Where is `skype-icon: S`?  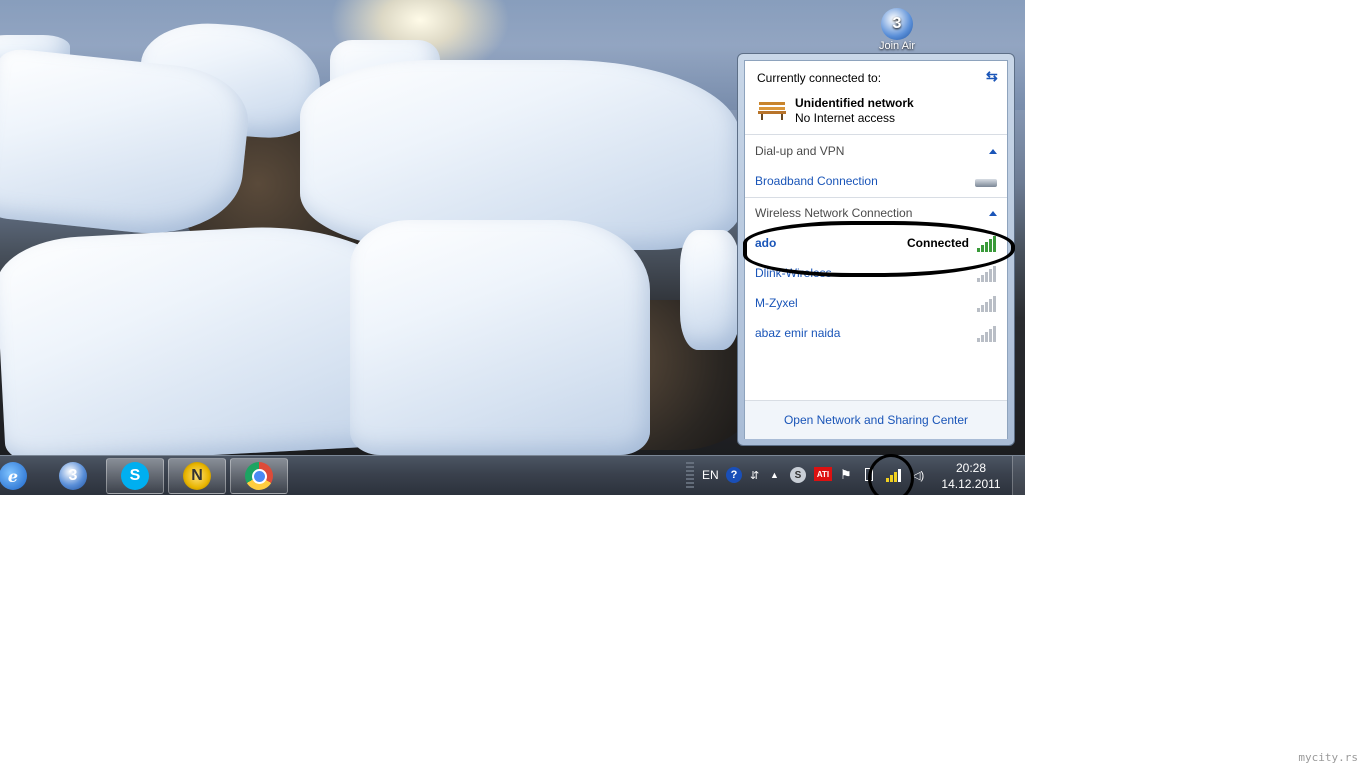 skype-icon: S is located at coordinates (135, 476).